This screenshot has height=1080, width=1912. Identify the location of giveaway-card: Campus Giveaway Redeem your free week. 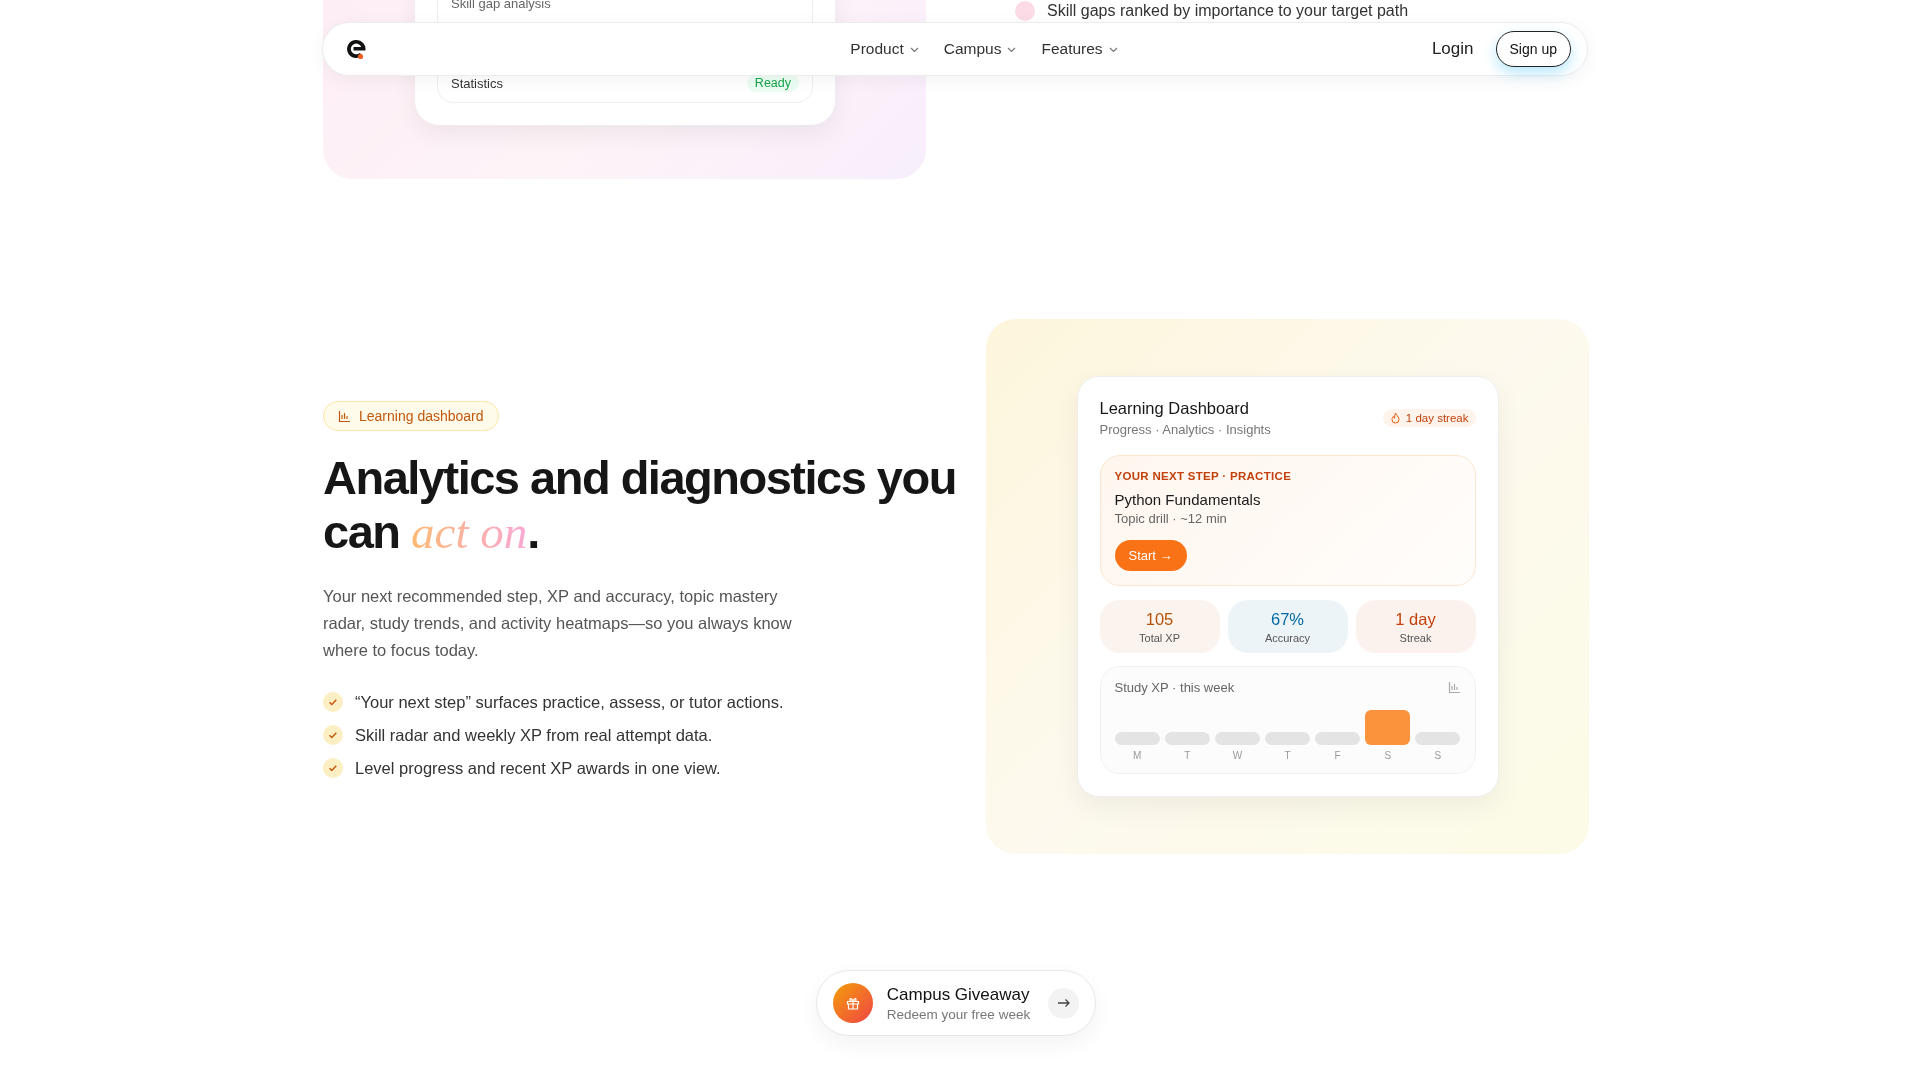
(956, 1003).